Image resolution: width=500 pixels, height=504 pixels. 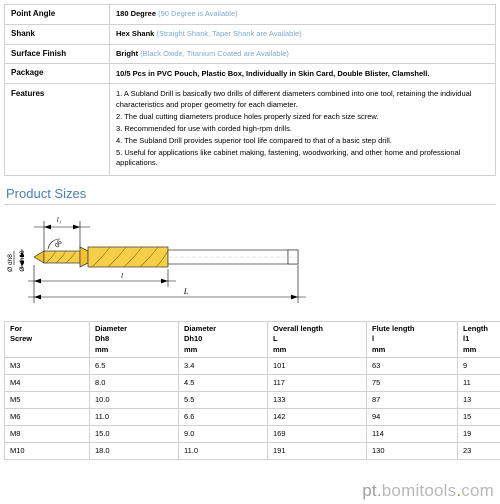 What do you see at coordinates (317, 399) in the screenshot?
I see `cell-overall-length: 133` at bounding box center [317, 399].